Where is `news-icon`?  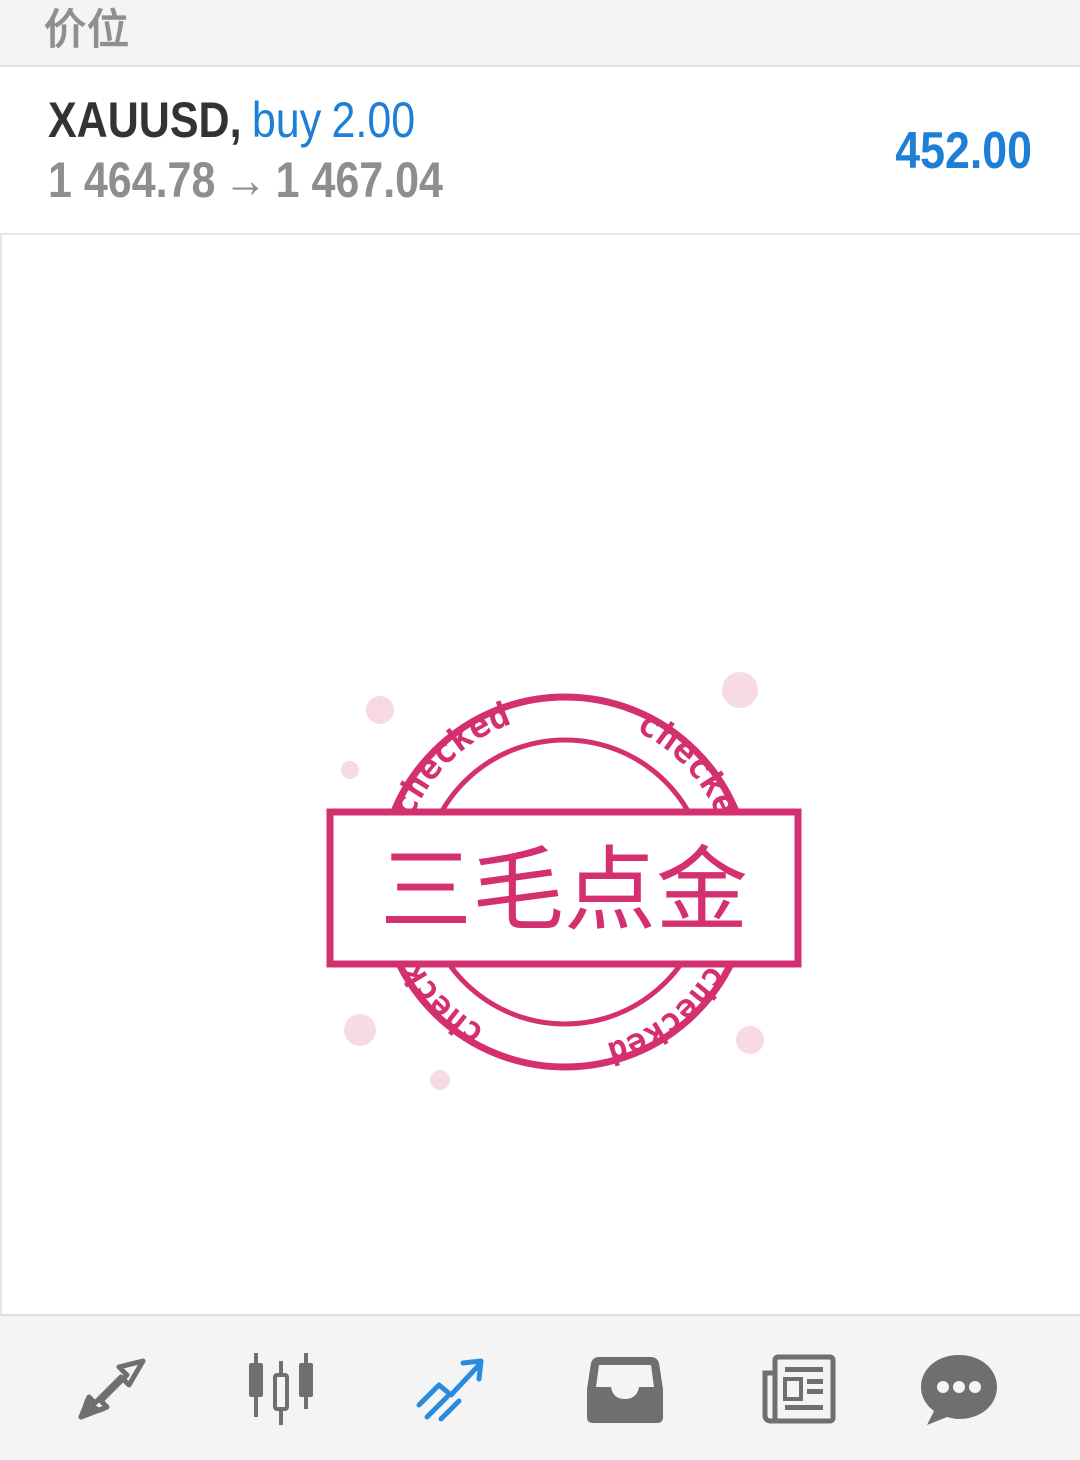
news-icon is located at coordinates (799, 1389).